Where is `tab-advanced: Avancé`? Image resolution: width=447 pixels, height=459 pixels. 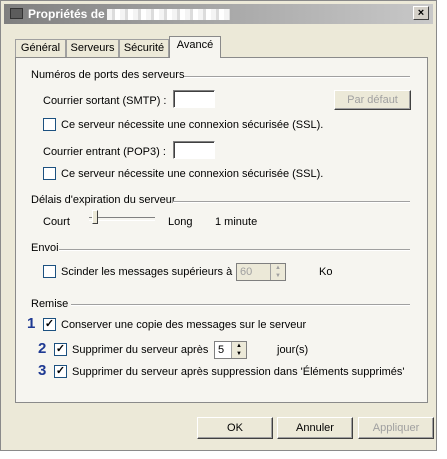
tab-advanced: Avancé is located at coordinates (195, 47).